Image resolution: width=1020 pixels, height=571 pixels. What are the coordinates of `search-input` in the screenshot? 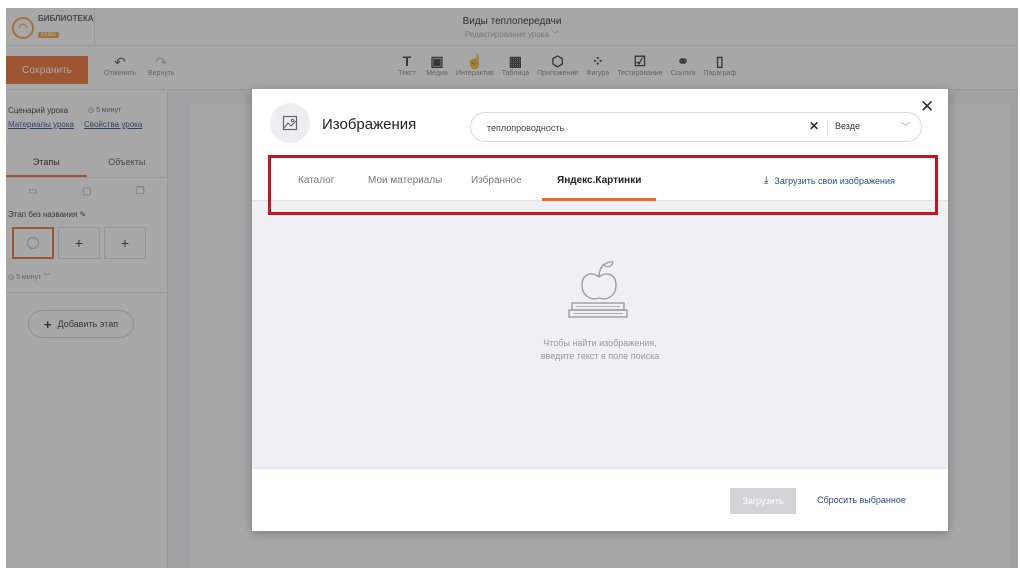 It's located at (637, 128).